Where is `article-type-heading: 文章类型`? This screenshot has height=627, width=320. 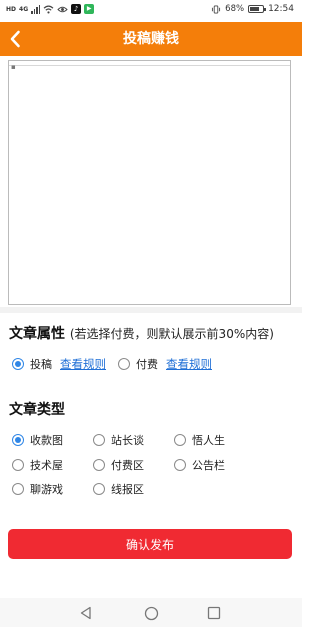
article-type-heading: 文章类型 is located at coordinates (37, 410).